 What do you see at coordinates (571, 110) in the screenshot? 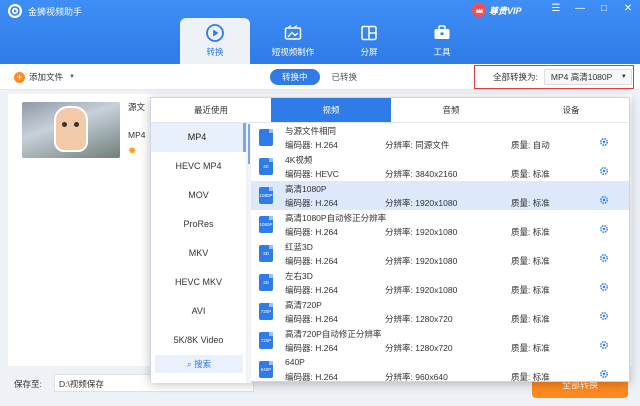
I see `tab-device: 设备` at bounding box center [571, 110].